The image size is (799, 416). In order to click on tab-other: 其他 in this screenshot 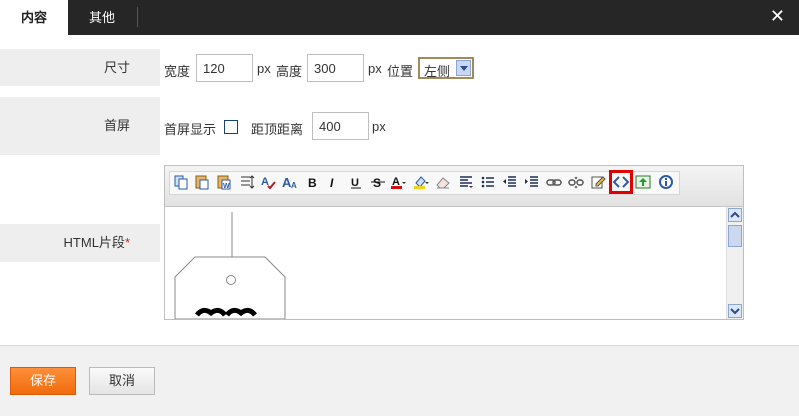, I will do `click(102, 17)`.